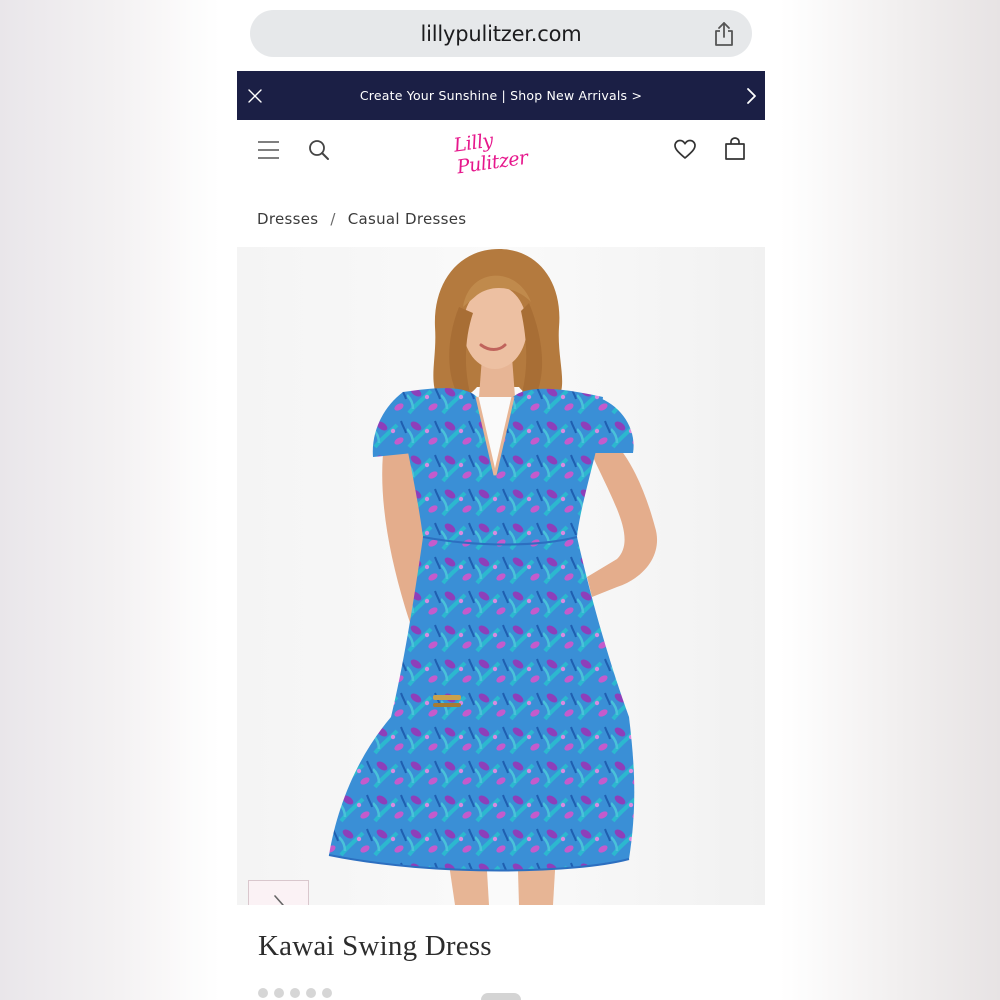 The image size is (1000, 1000). Describe the element at coordinates (735, 149) in the screenshot. I see `bag-icon` at that location.